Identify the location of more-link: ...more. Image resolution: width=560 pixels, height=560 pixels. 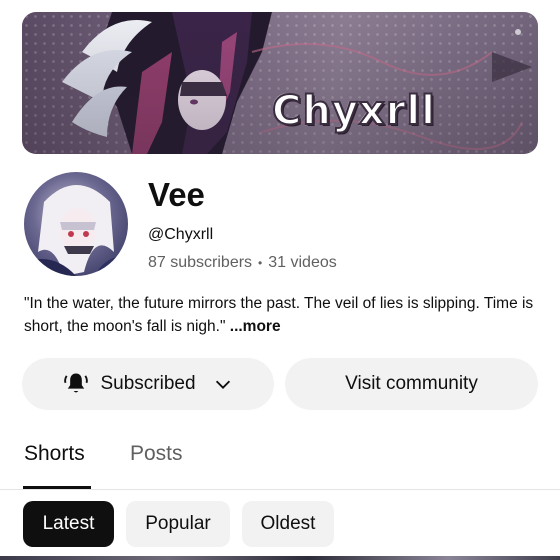
(255, 326).